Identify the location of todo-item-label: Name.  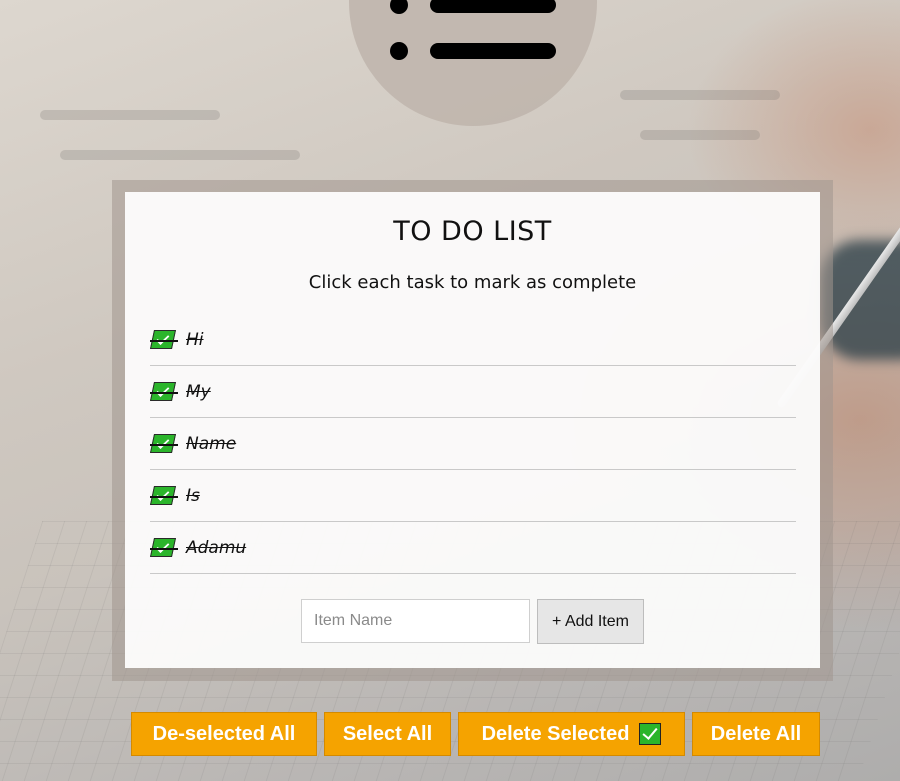
(211, 443).